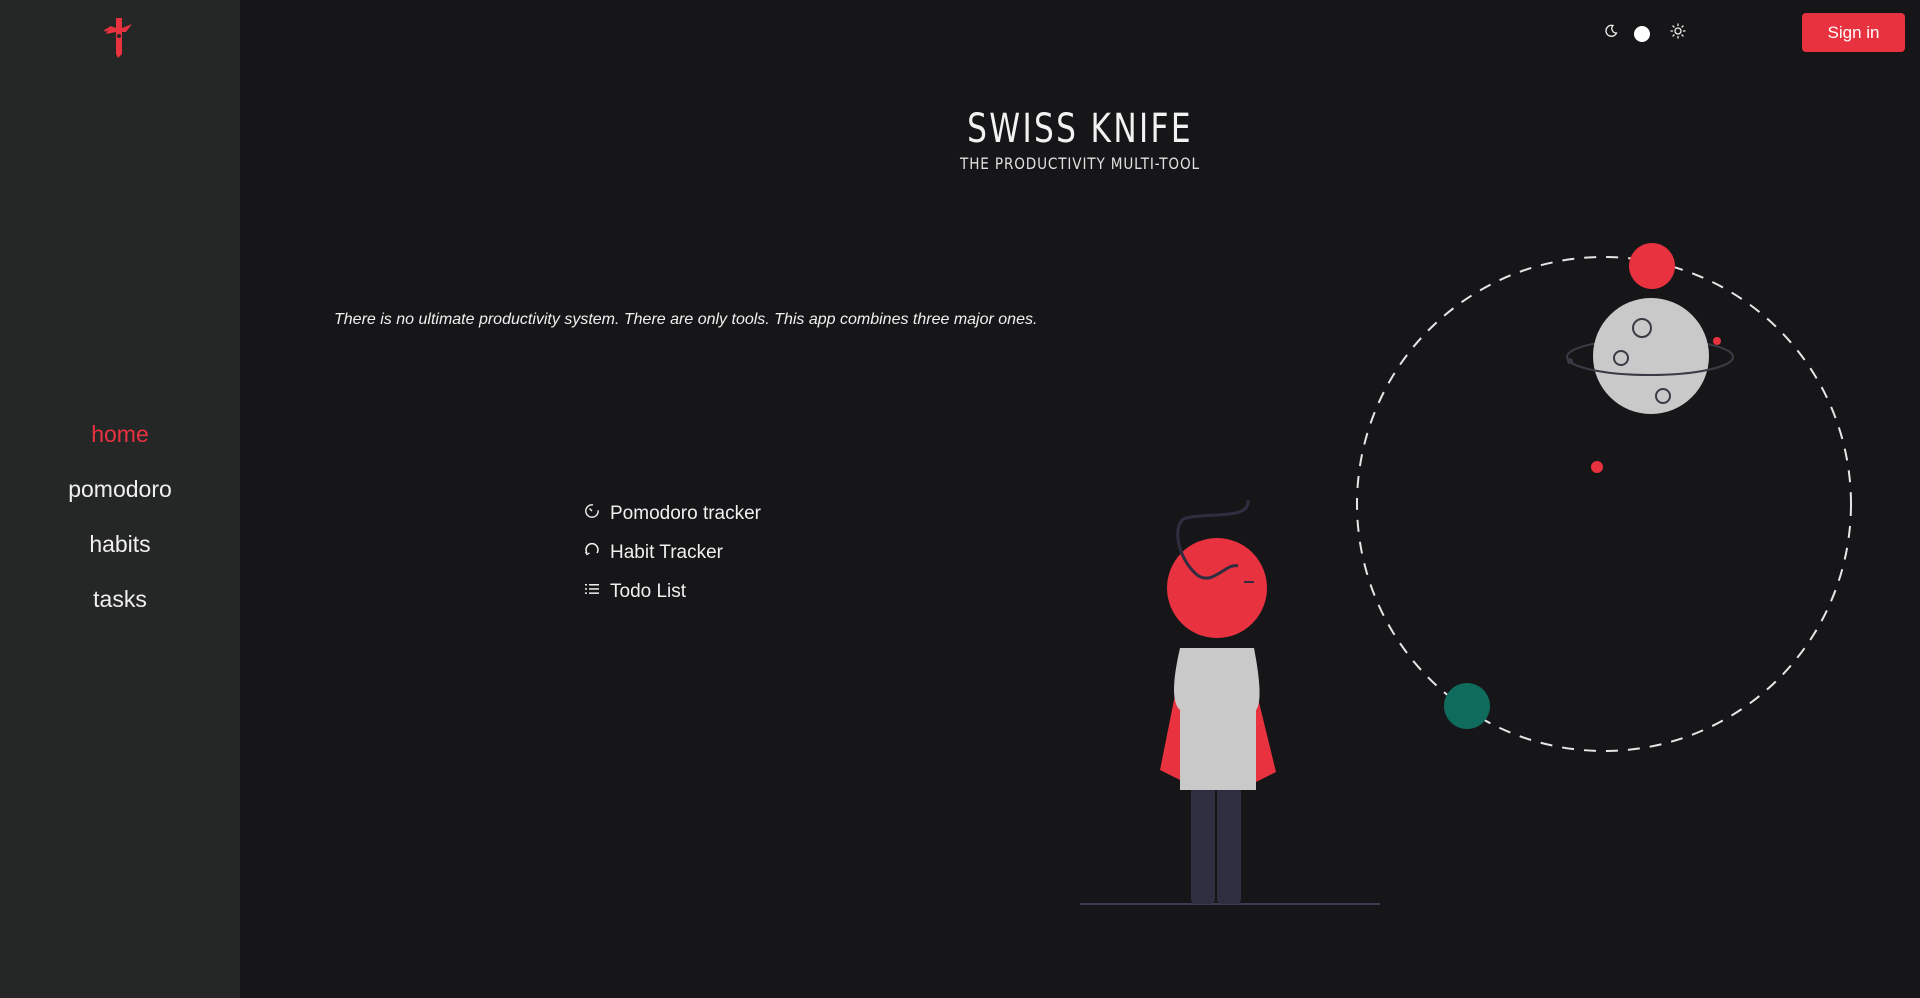  I want to click on feature-item-pomodoro: Pomodoro tracker, so click(672, 513).